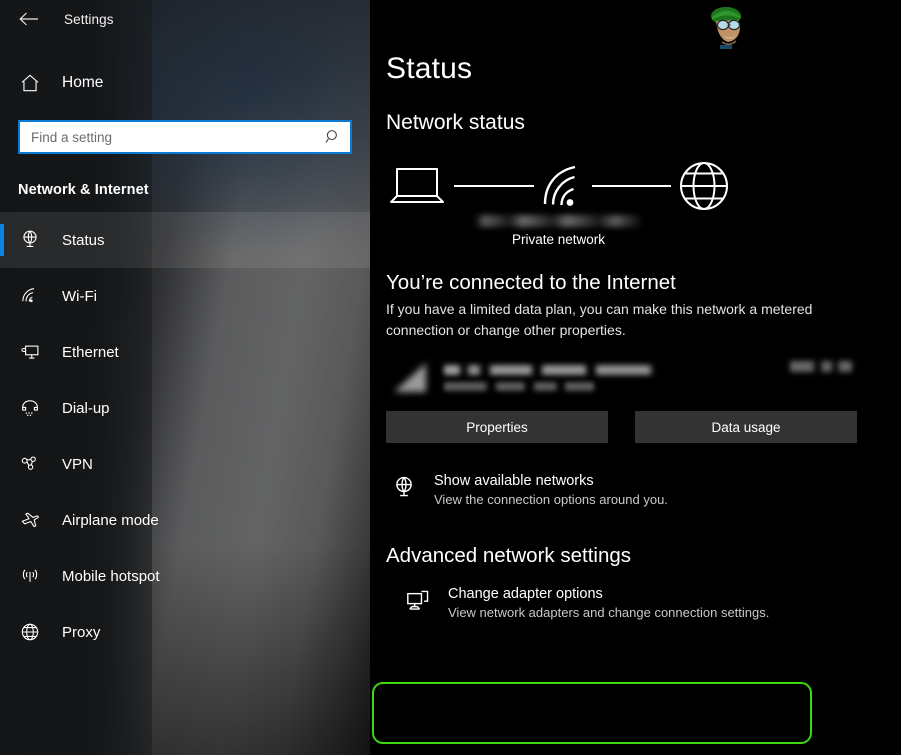 The image size is (901, 755). Describe the element at coordinates (81, 632) in the screenshot. I see `sidebar-item-label: Proxy` at that location.